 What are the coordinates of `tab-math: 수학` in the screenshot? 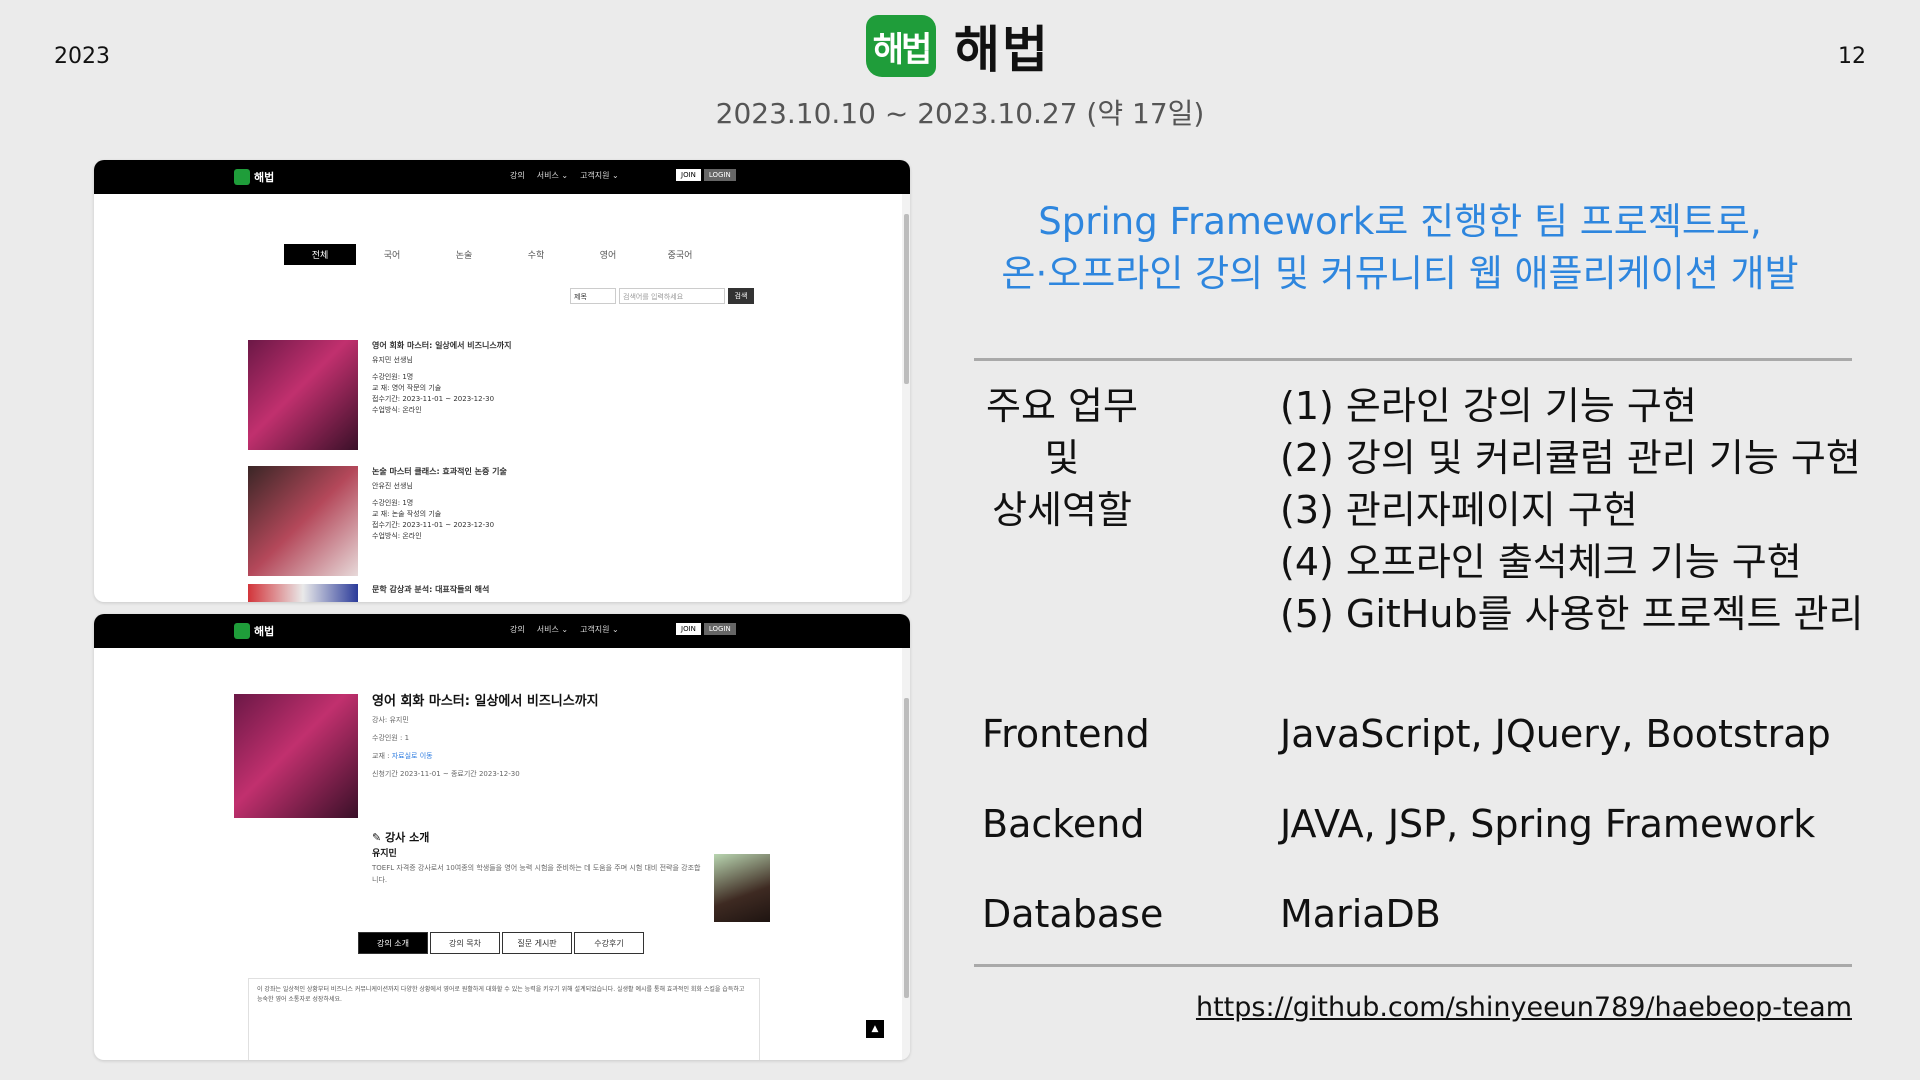 It's located at (536, 254).